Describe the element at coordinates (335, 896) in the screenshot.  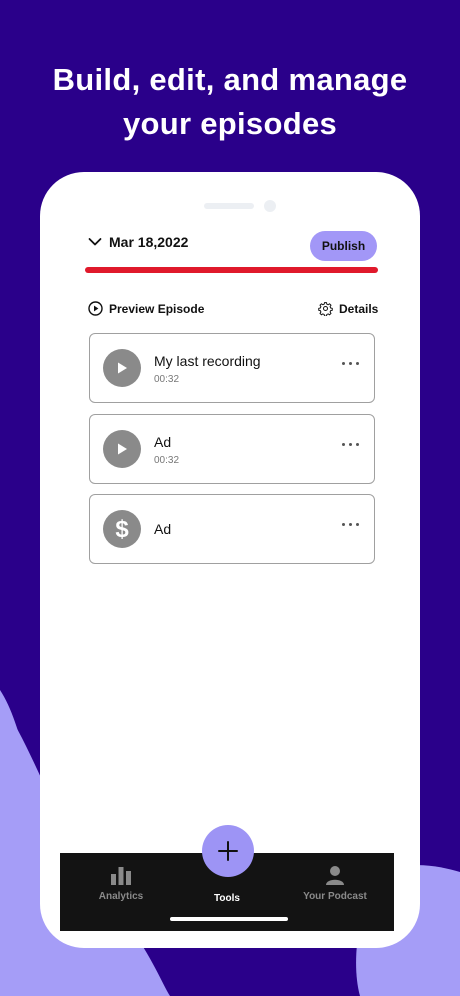
I see `nav-label-your-podcast: Your Podcast` at that location.